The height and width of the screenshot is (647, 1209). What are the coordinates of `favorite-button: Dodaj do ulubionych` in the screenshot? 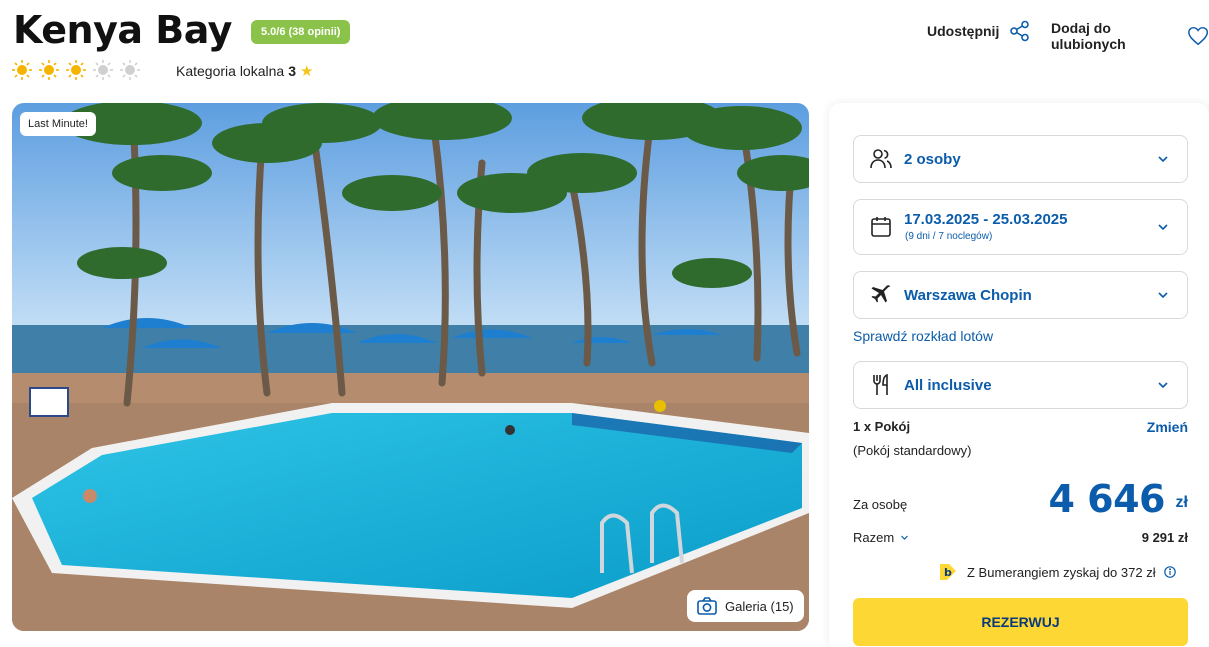 It's located at (1130, 36).